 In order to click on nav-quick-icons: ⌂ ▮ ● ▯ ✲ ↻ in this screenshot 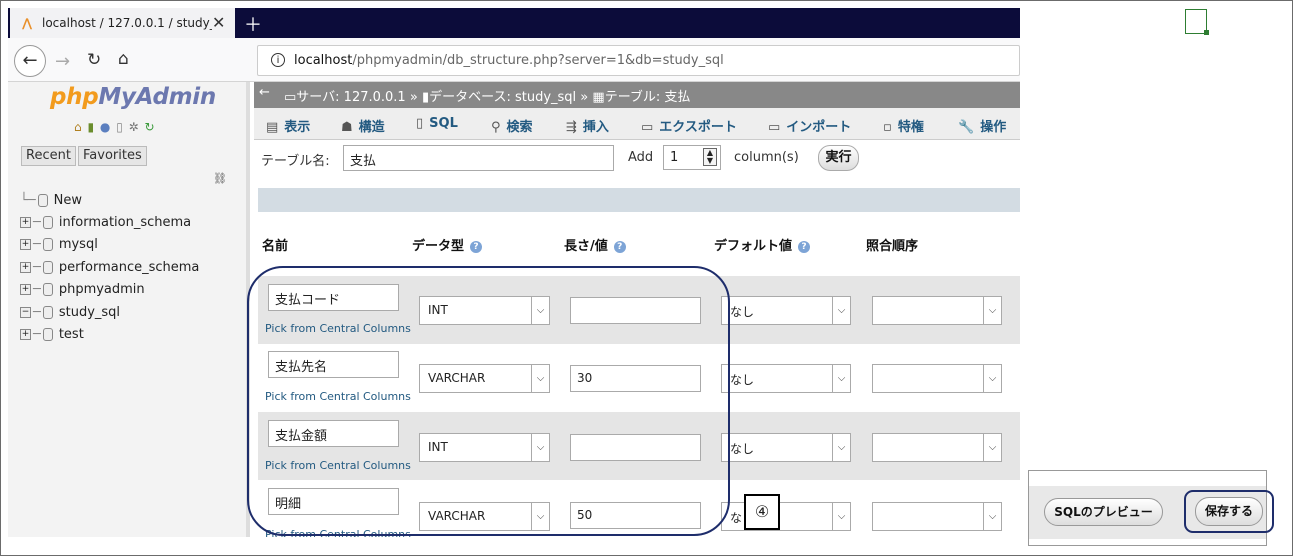, I will do `click(115, 127)`.